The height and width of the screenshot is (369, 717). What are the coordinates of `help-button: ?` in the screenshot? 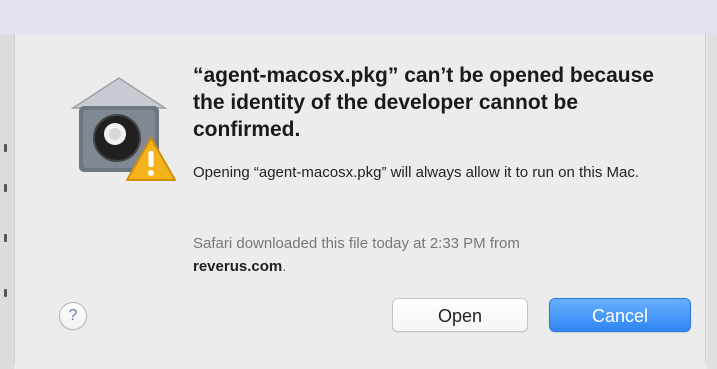 It's located at (73, 316).